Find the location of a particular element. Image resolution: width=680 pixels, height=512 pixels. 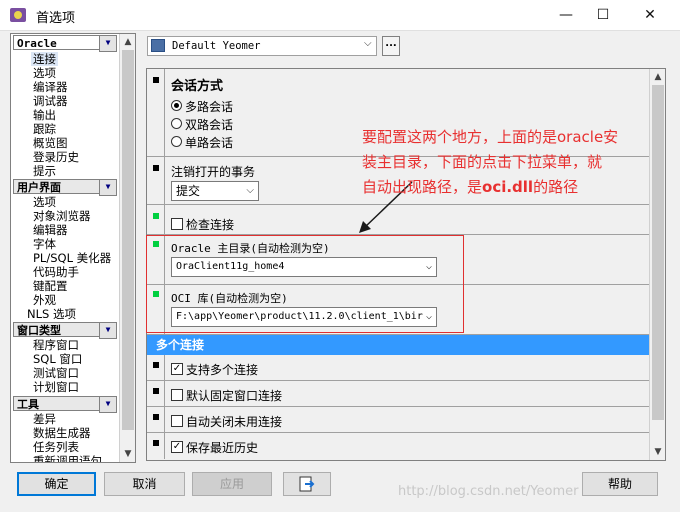

annotation-line: 自动出现路径，是oci.dll的路径 is located at coordinates (521, 187).